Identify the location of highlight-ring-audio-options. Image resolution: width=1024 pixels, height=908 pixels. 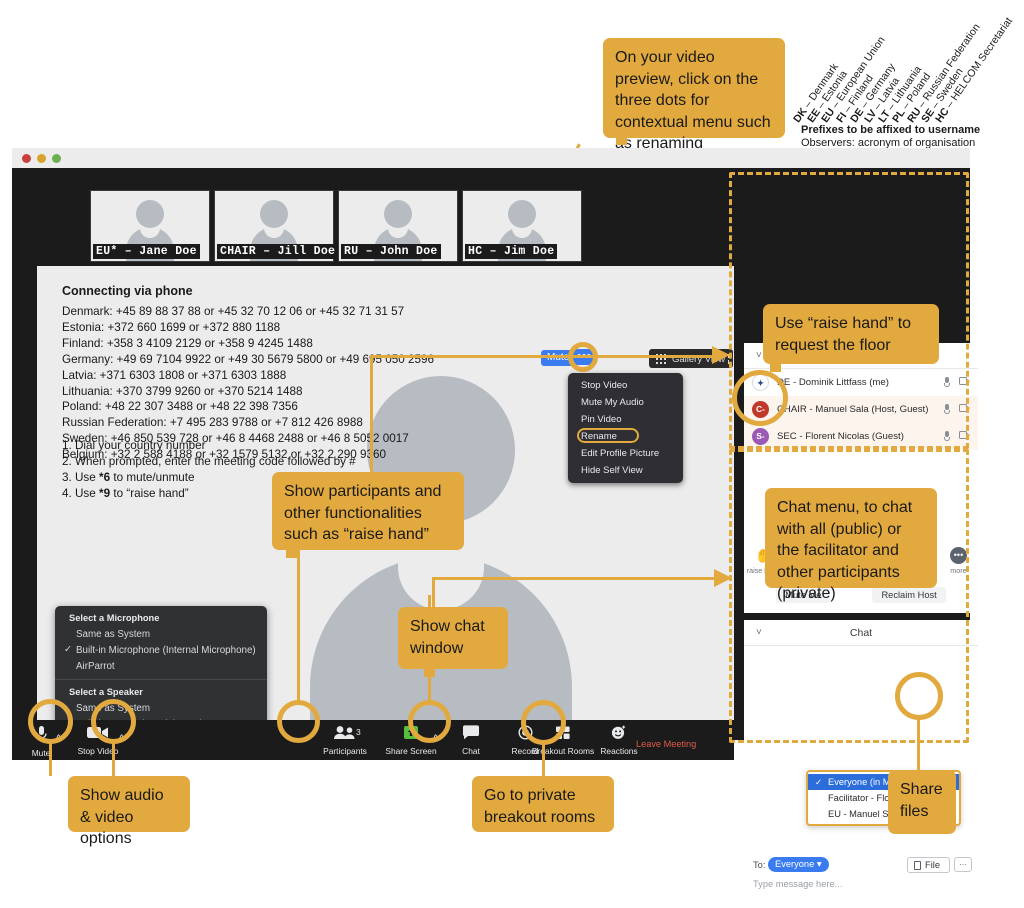
(50, 721).